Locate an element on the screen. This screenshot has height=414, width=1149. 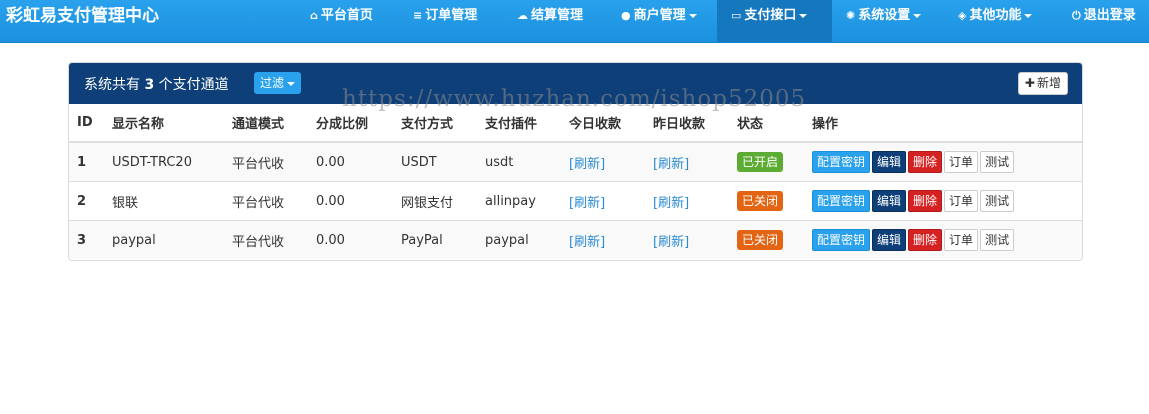
power-icon: ⏻ is located at coordinates (1076, 15).